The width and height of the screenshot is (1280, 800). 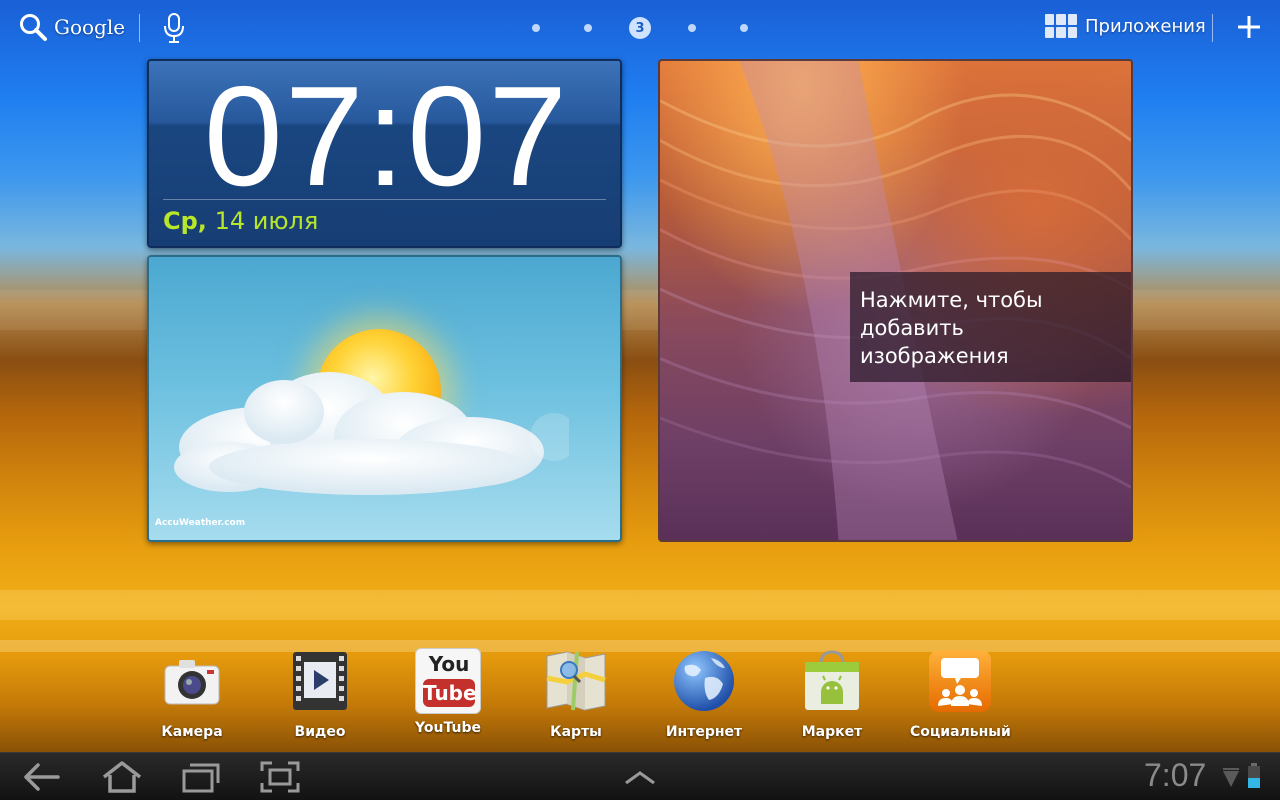 I want to click on camera-icon, so click(x=192, y=682).